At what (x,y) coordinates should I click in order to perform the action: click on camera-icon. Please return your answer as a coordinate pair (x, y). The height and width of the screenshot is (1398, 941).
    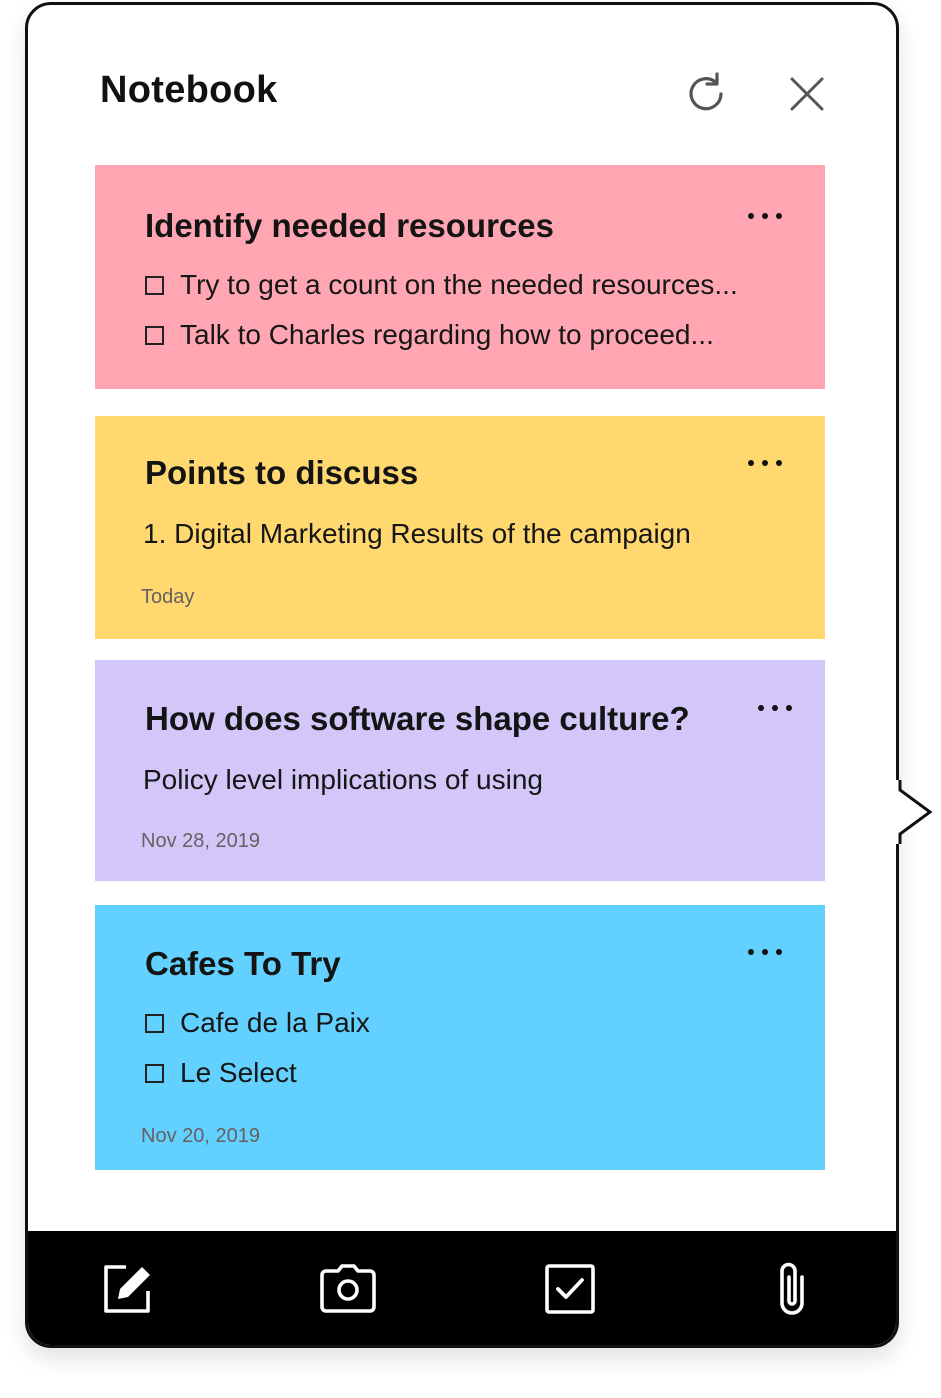
    Looking at the image, I should click on (348, 1288).